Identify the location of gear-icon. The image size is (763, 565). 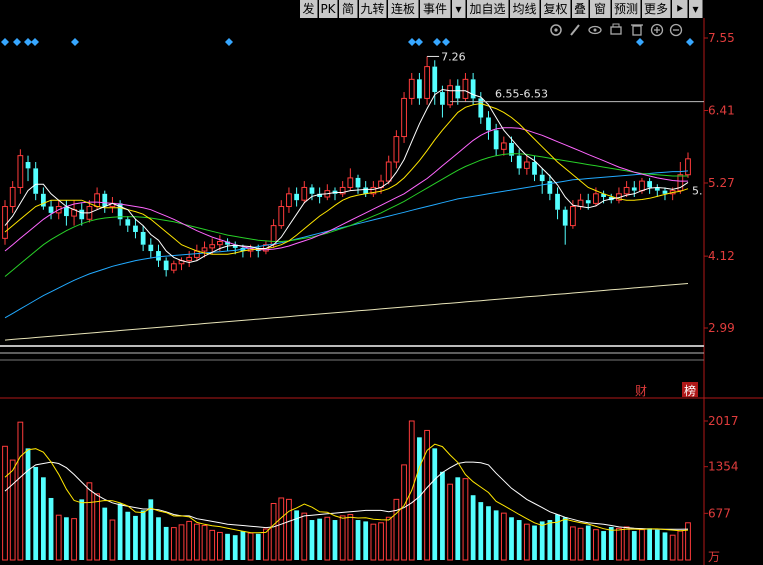
(556, 30).